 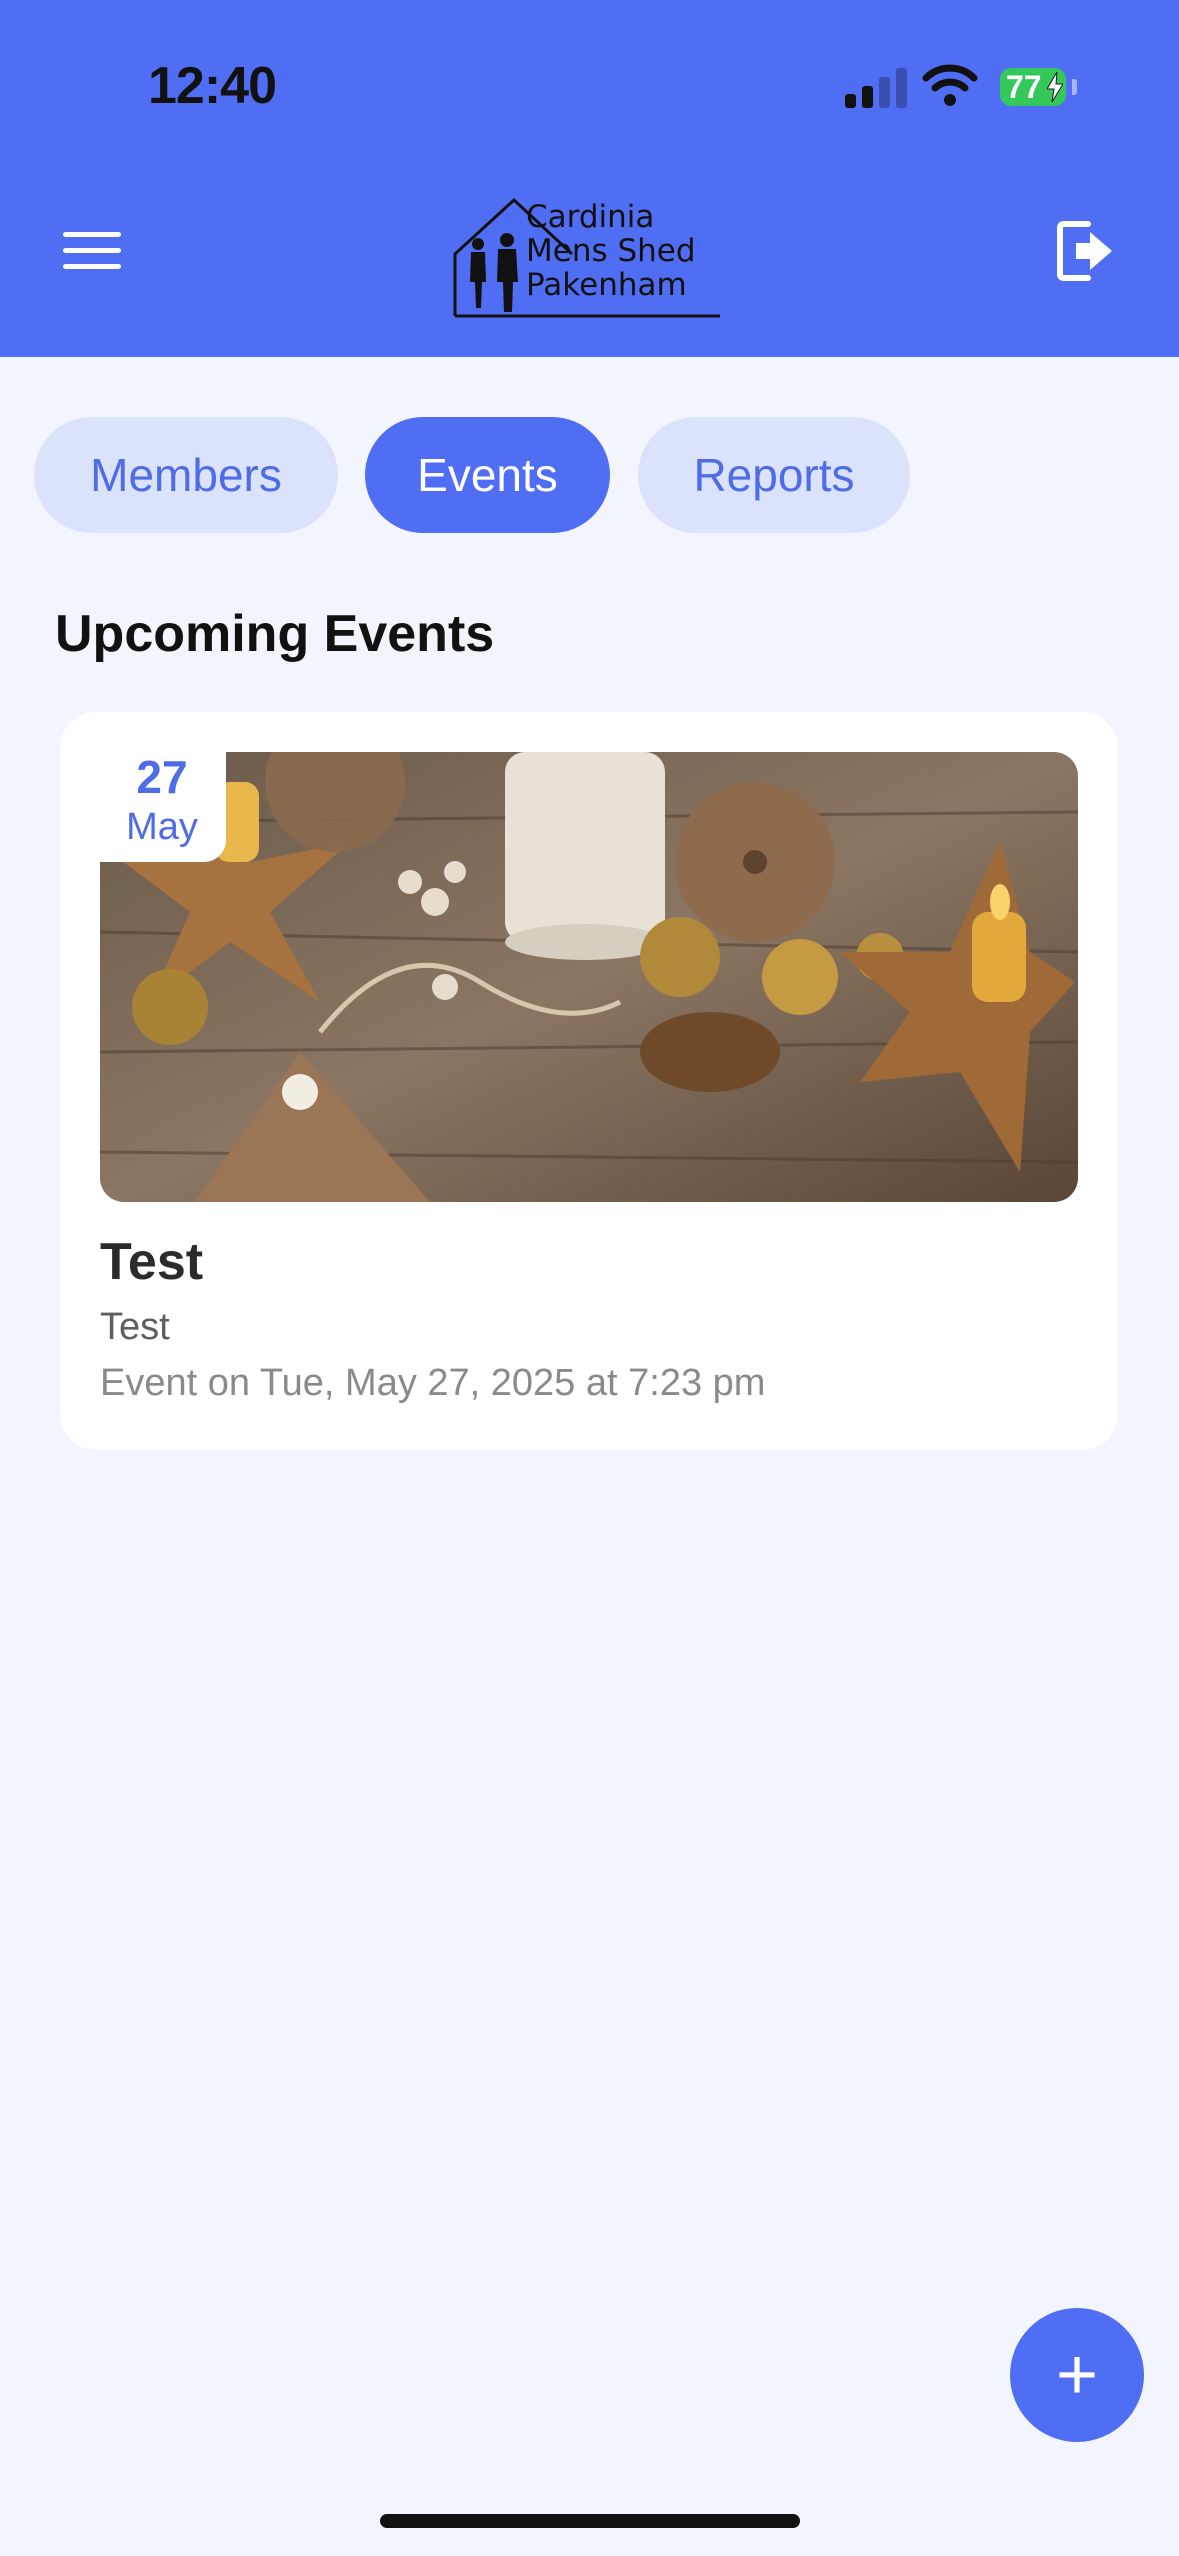 I want to click on date-badge: 27 May, so click(x=162, y=802).